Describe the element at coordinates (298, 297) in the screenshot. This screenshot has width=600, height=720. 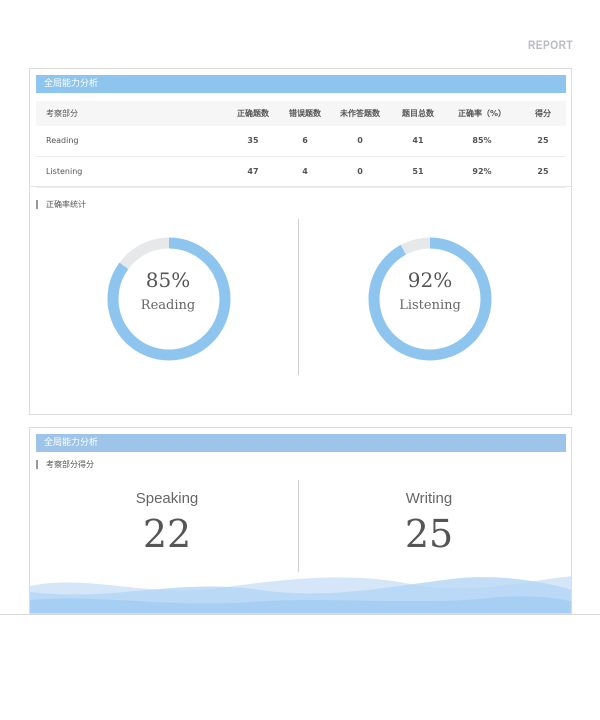
I see `donut-divider` at that location.